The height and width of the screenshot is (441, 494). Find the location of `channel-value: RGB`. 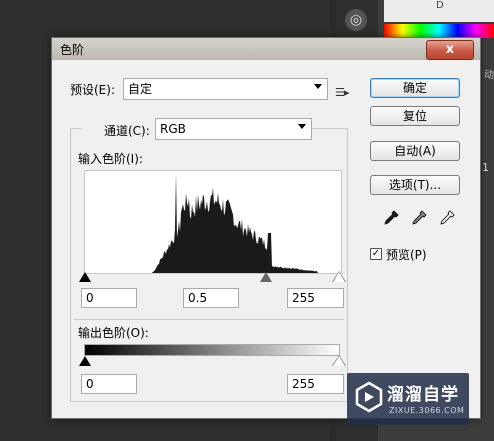

channel-value: RGB is located at coordinates (173, 129).